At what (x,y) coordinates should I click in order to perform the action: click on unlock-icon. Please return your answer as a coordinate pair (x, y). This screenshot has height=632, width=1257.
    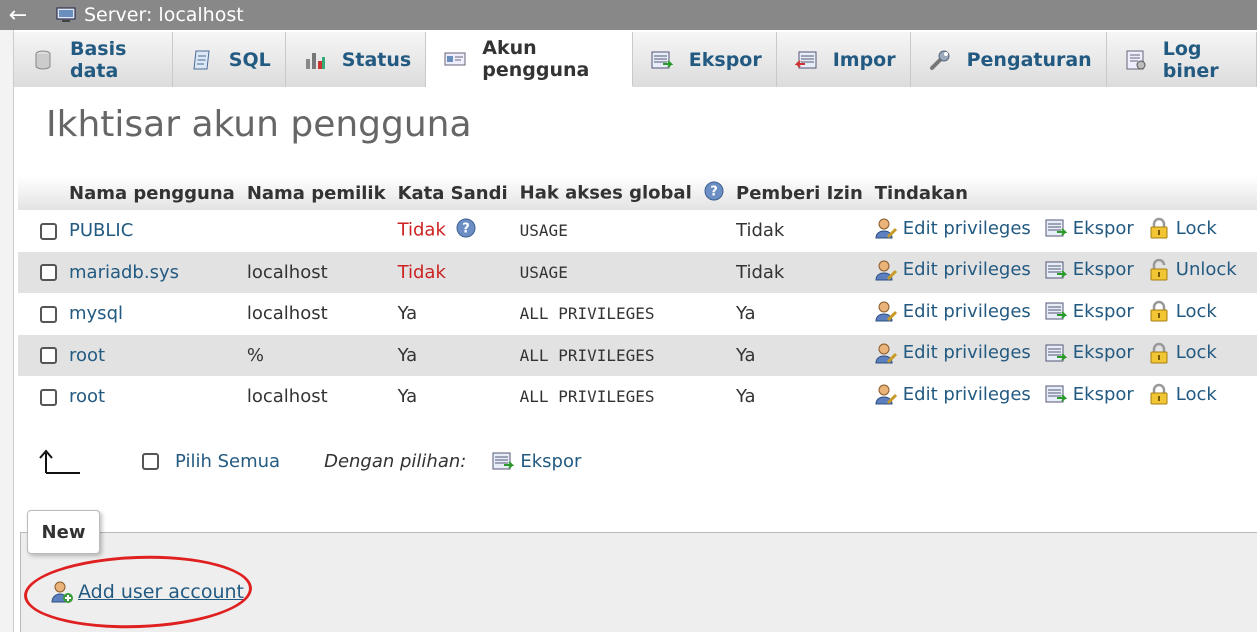
    Looking at the image, I should click on (1159, 269).